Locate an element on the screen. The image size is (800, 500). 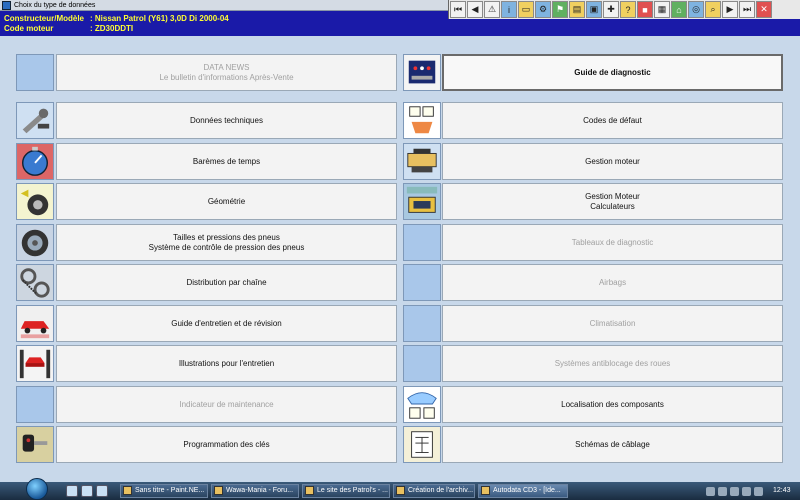
button-label: Tailles et pressions des pneus is located at coordinates (226, 237).